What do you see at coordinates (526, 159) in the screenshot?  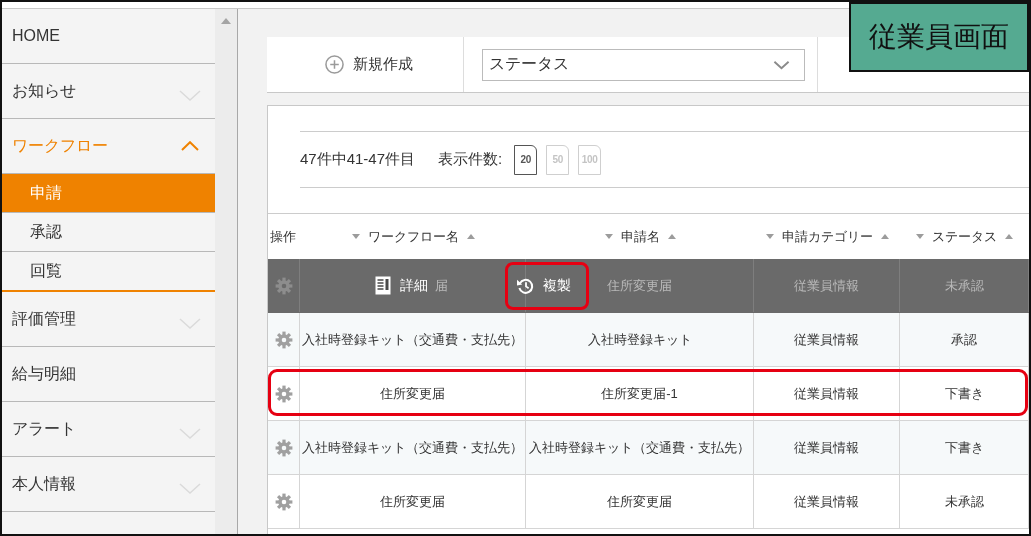 I see `page-size-button: 20` at bounding box center [526, 159].